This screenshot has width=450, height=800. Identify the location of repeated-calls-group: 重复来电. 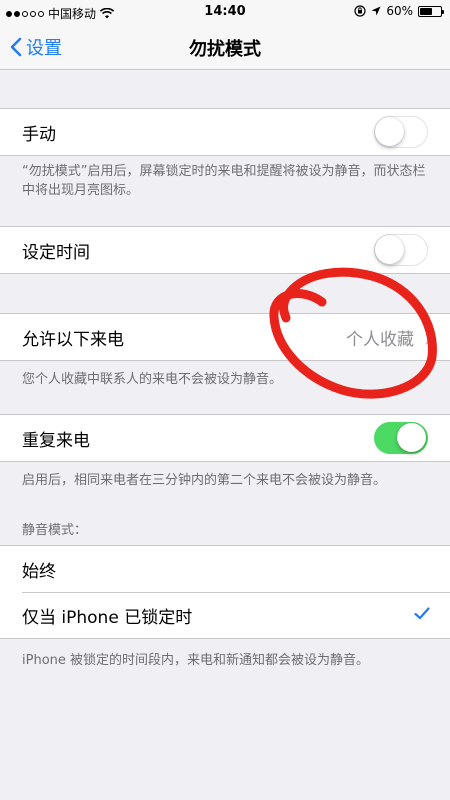
(225, 438).